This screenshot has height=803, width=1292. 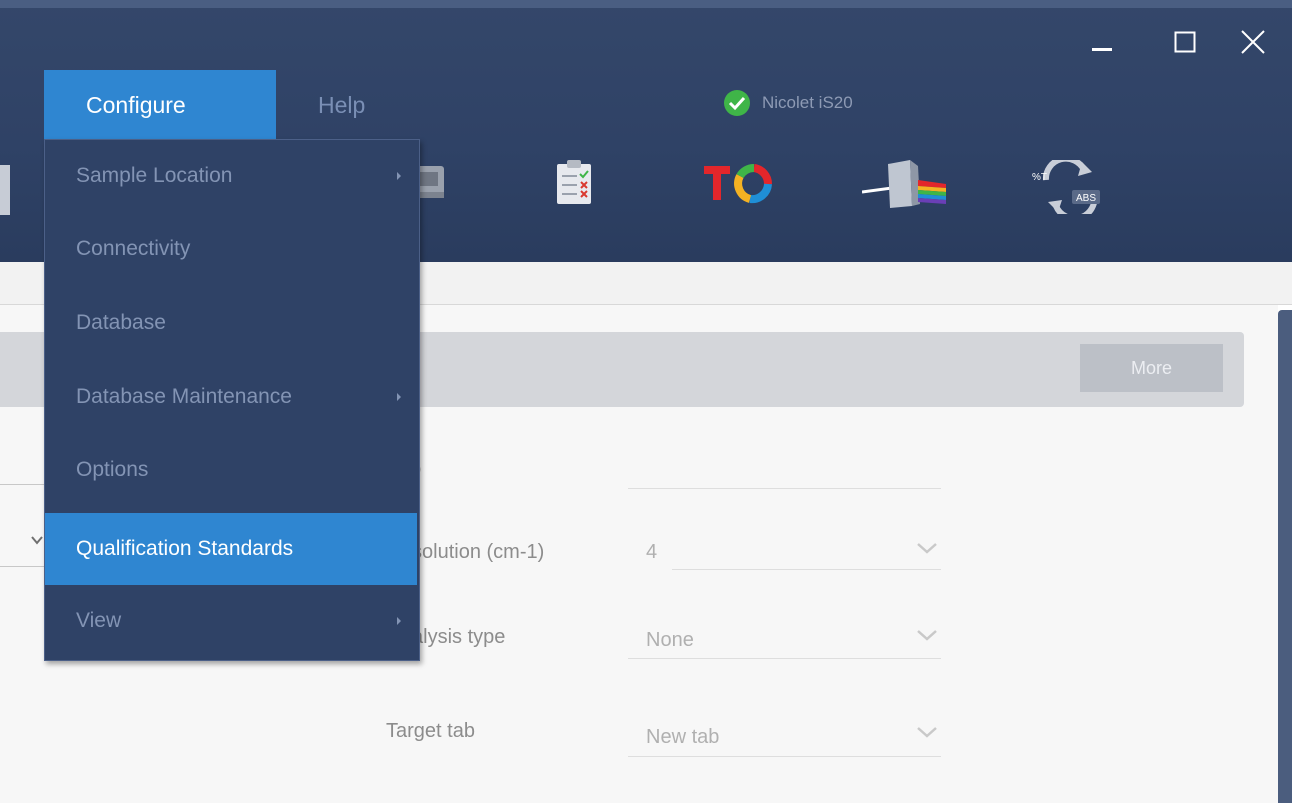 What do you see at coordinates (231, 249) in the screenshot?
I see `menu-item-connectivity: Connectivity` at bounding box center [231, 249].